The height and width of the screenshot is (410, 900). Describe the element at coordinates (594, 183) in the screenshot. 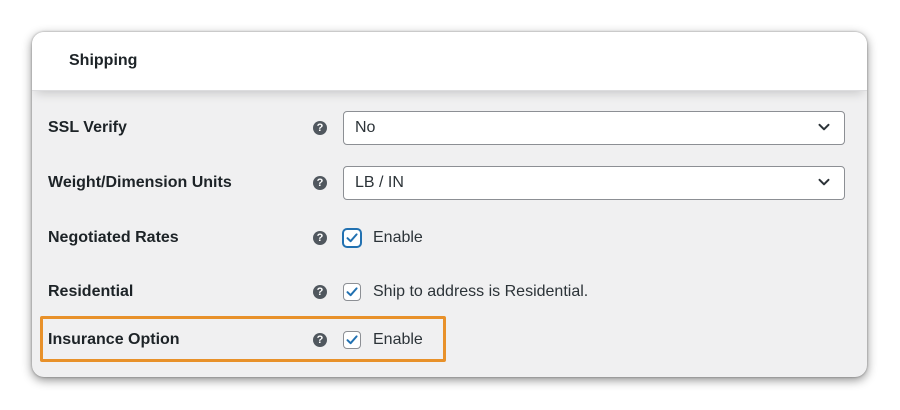

I see `weight-dimension-units-select: LB / IN` at that location.